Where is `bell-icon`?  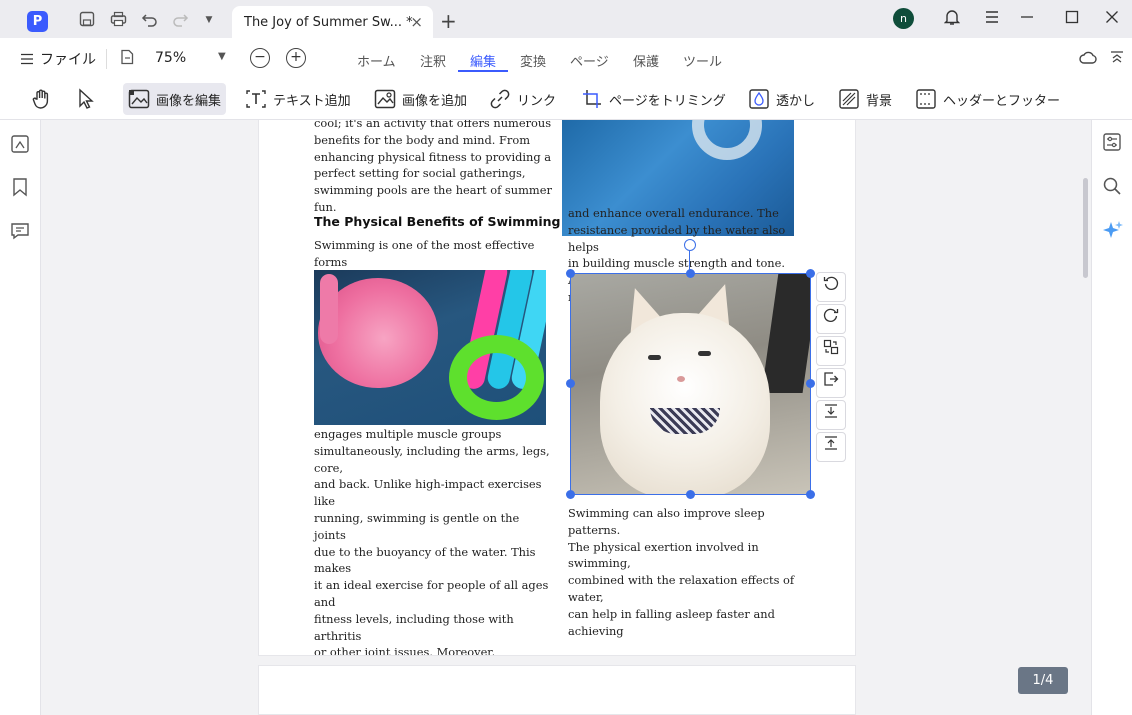 bell-icon is located at coordinates (952, 19).